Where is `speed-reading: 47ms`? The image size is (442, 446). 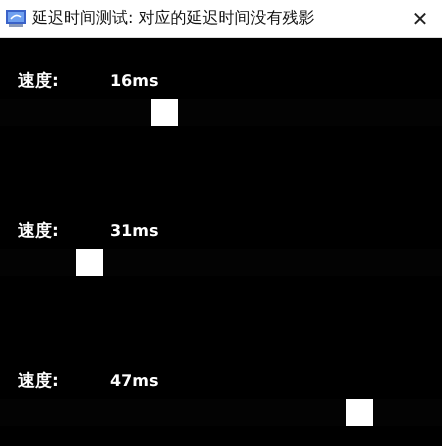 speed-reading: 47ms is located at coordinates (134, 380).